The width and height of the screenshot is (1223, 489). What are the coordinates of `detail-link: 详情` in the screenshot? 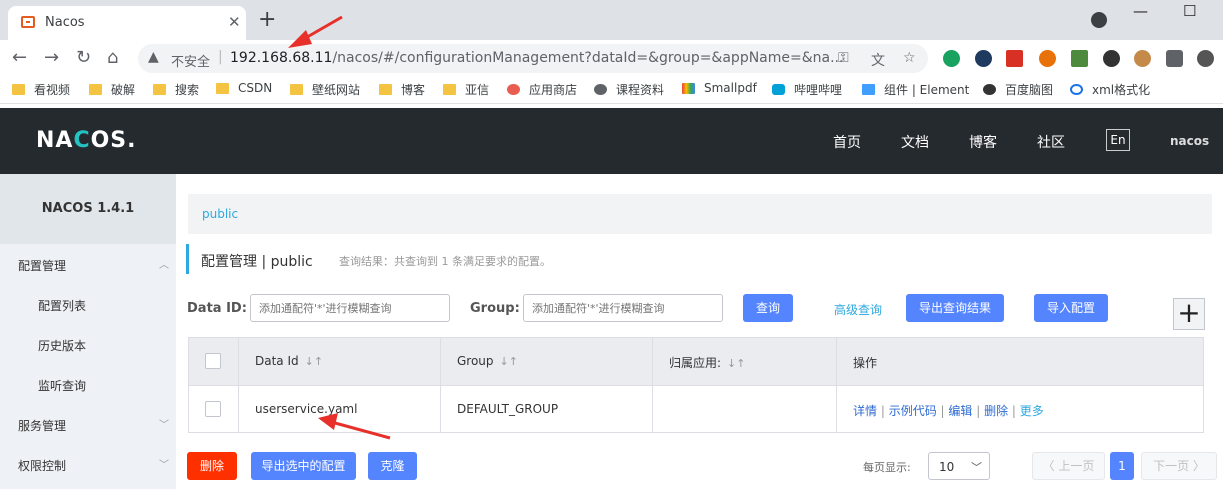 It's located at (865, 411).